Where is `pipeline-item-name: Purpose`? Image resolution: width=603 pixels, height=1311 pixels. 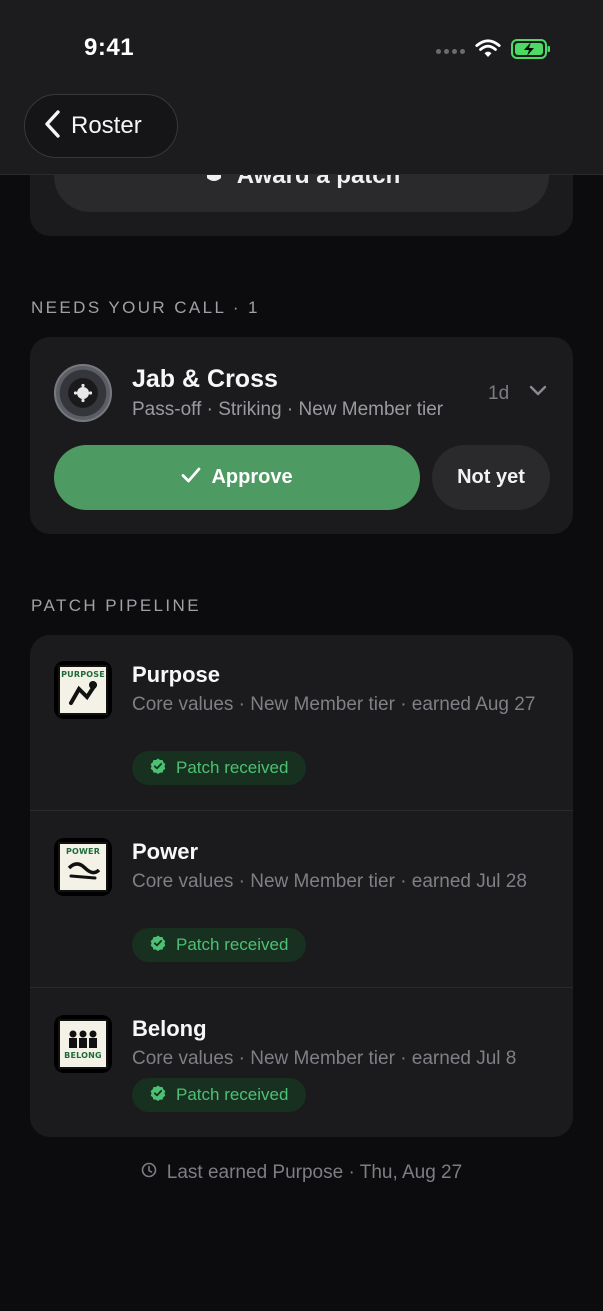 pipeline-item-name: Purpose is located at coordinates (176, 674).